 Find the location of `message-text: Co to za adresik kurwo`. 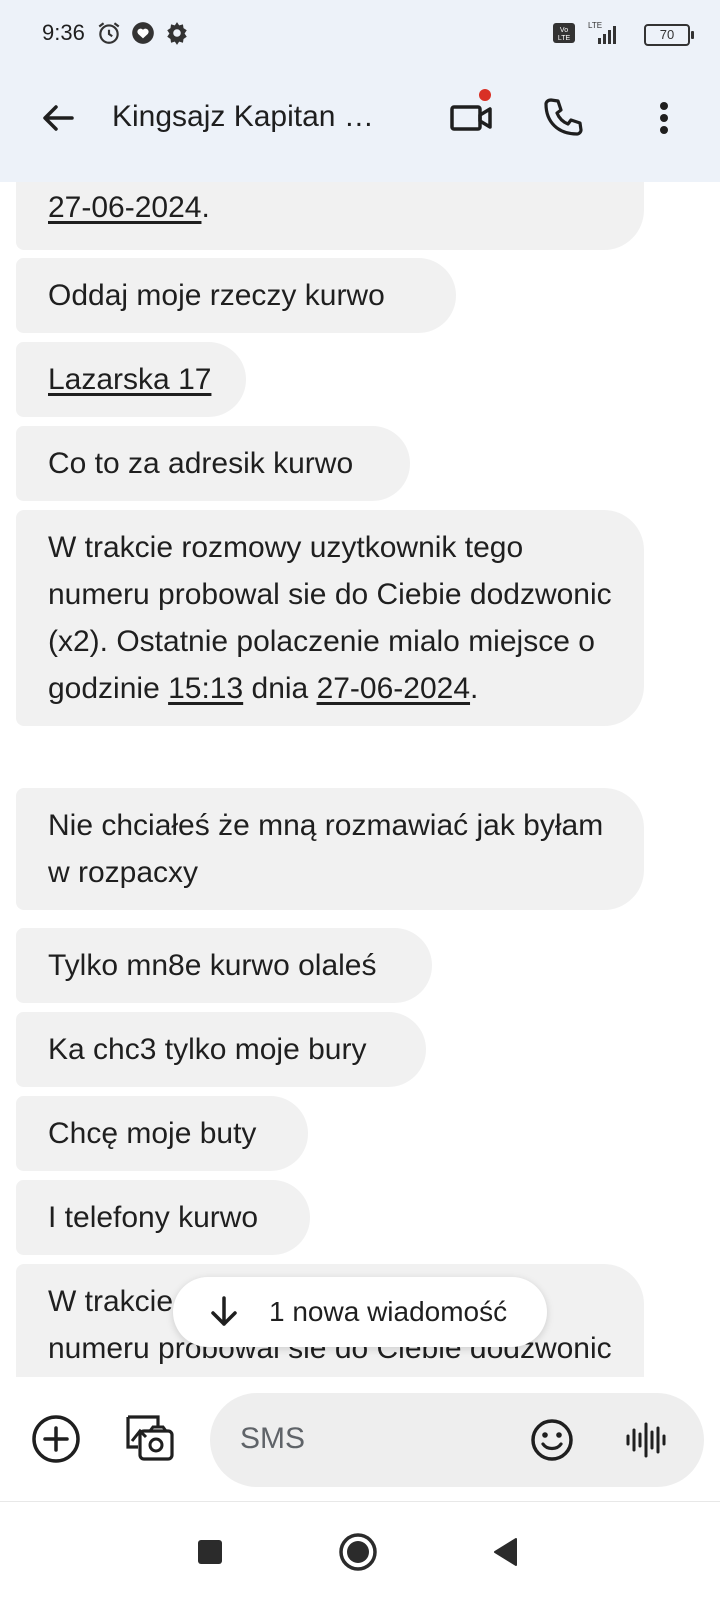

message-text: Co to za adresik kurwo is located at coordinates (201, 463).